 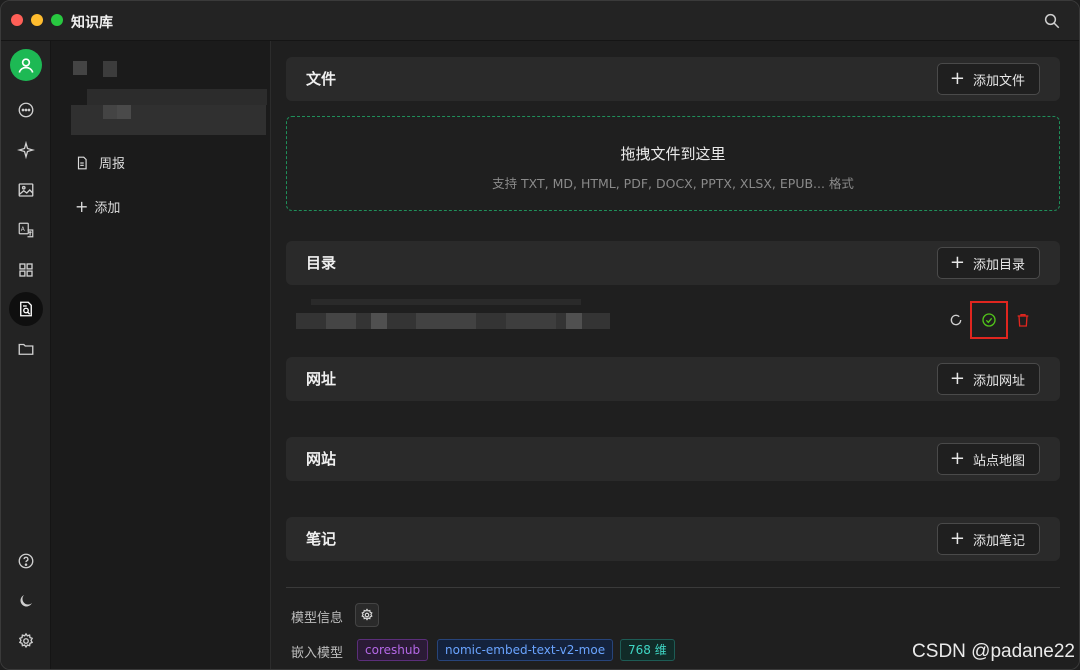 I want to click on sidebar-item-label: 周报, so click(x=112, y=164).